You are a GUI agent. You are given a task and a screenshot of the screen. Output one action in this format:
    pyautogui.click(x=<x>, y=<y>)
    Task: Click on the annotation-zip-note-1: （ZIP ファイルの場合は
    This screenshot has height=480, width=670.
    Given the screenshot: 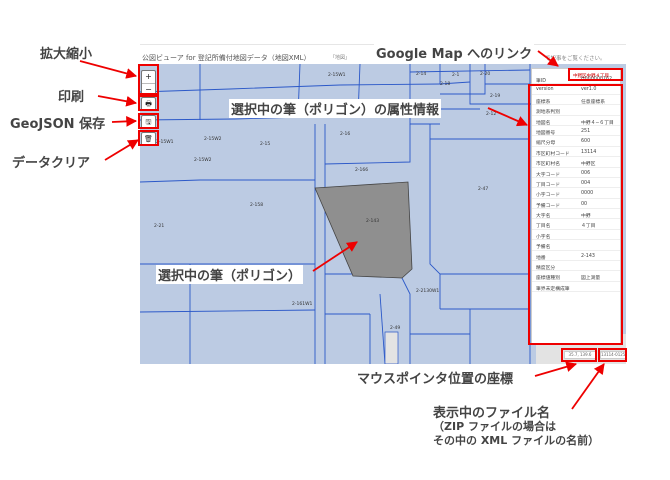 What is the action you would take?
    pyautogui.click(x=494, y=426)
    